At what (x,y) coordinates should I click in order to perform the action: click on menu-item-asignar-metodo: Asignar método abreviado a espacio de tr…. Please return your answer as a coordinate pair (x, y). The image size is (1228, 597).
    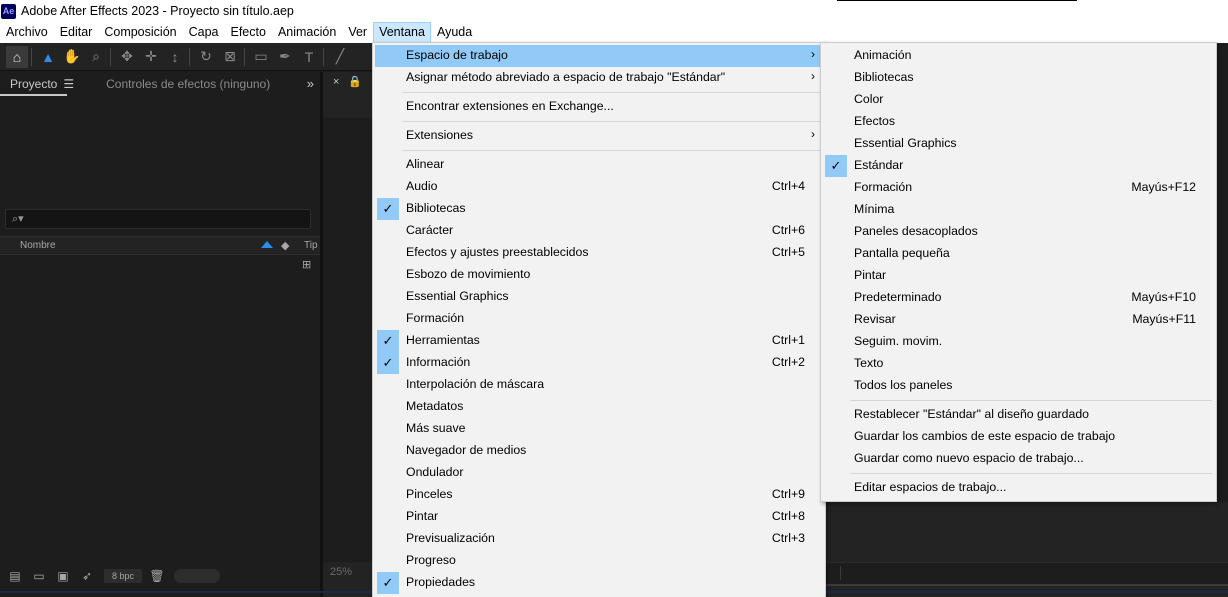
    Looking at the image, I should click on (599, 78).